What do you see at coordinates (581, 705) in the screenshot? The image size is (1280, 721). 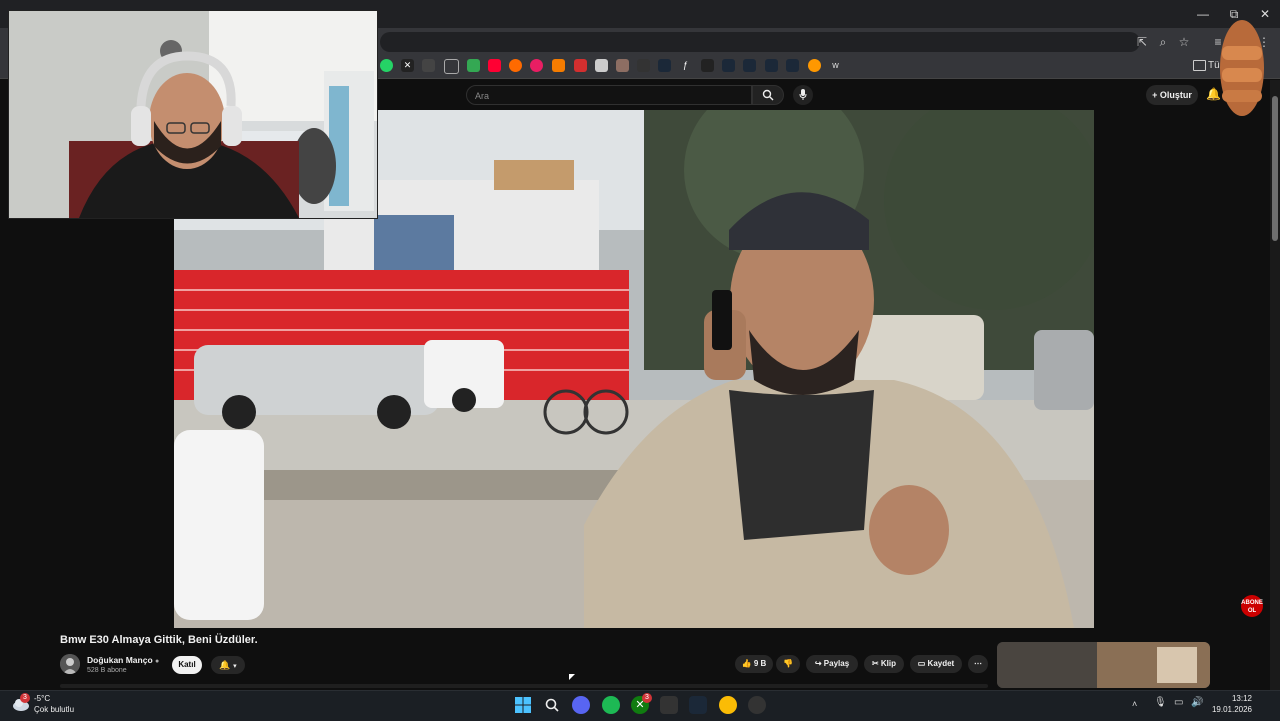 I see `discord-icon` at bounding box center [581, 705].